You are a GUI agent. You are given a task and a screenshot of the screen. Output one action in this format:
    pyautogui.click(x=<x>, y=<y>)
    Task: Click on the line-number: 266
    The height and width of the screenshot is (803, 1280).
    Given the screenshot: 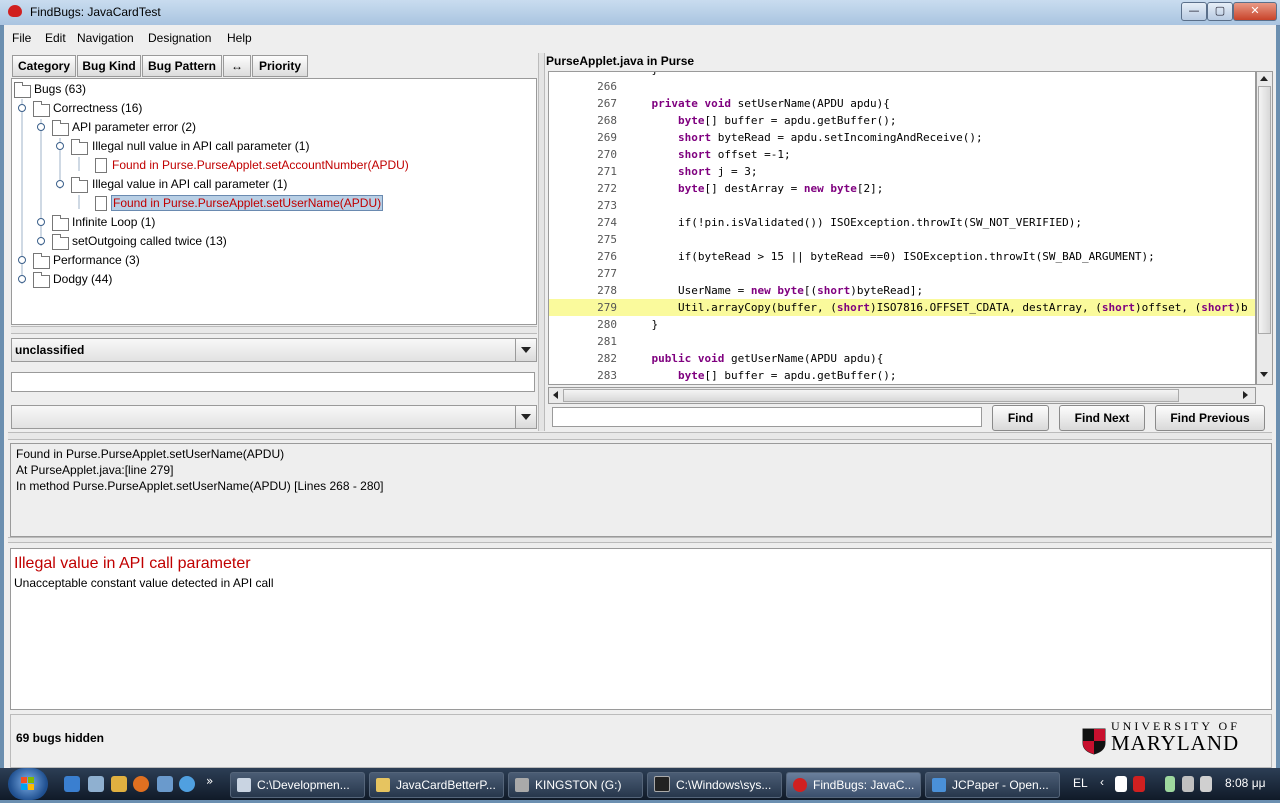 What is the action you would take?
    pyautogui.click(x=607, y=86)
    